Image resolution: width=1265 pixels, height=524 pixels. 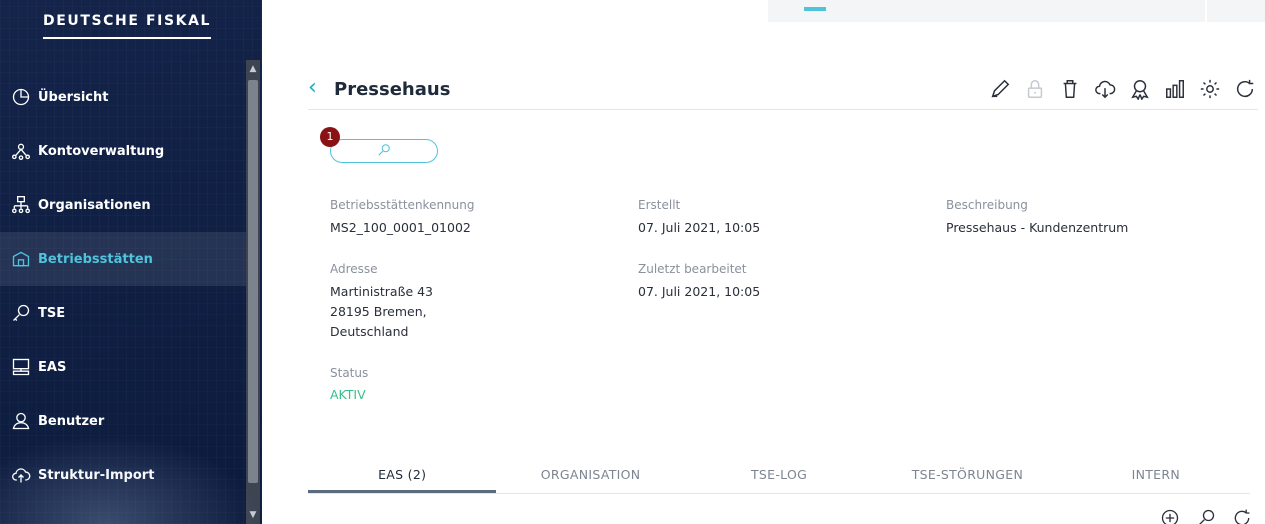 What do you see at coordinates (987, 205) in the screenshot?
I see `beschreibung-label: Beschreibung` at bounding box center [987, 205].